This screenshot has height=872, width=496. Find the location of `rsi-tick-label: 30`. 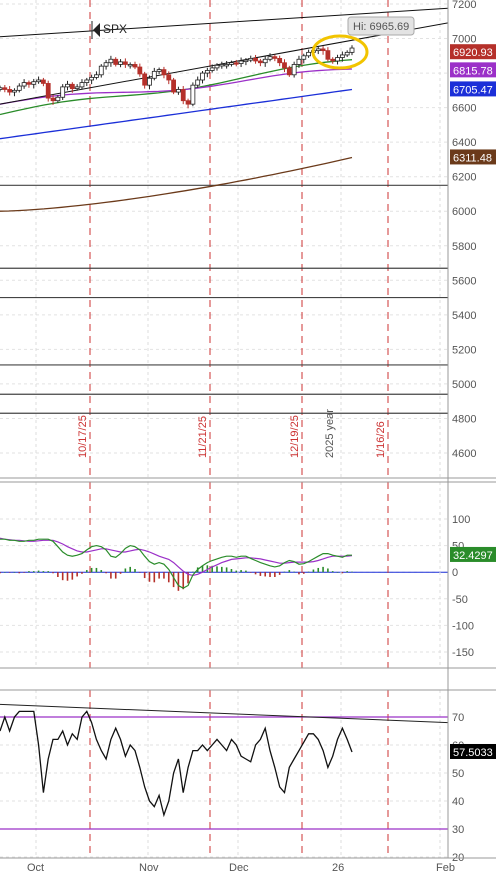

rsi-tick-label: 30 is located at coordinates (458, 830).